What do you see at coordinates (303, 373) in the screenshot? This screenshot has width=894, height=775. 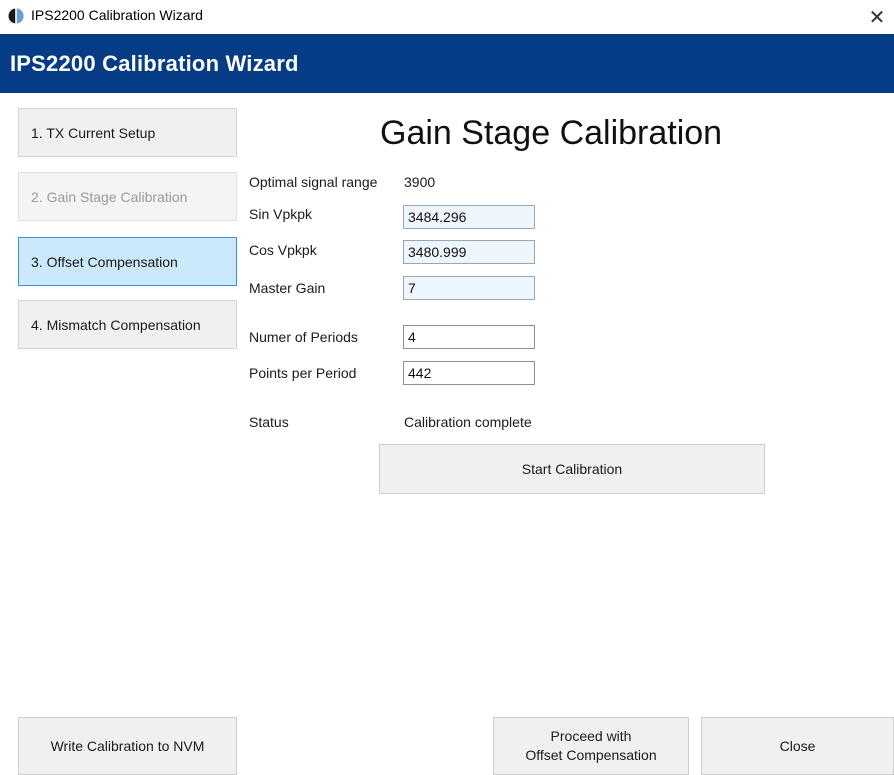 I see `points-per-period-label: Points per Period` at bounding box center [303, 373].